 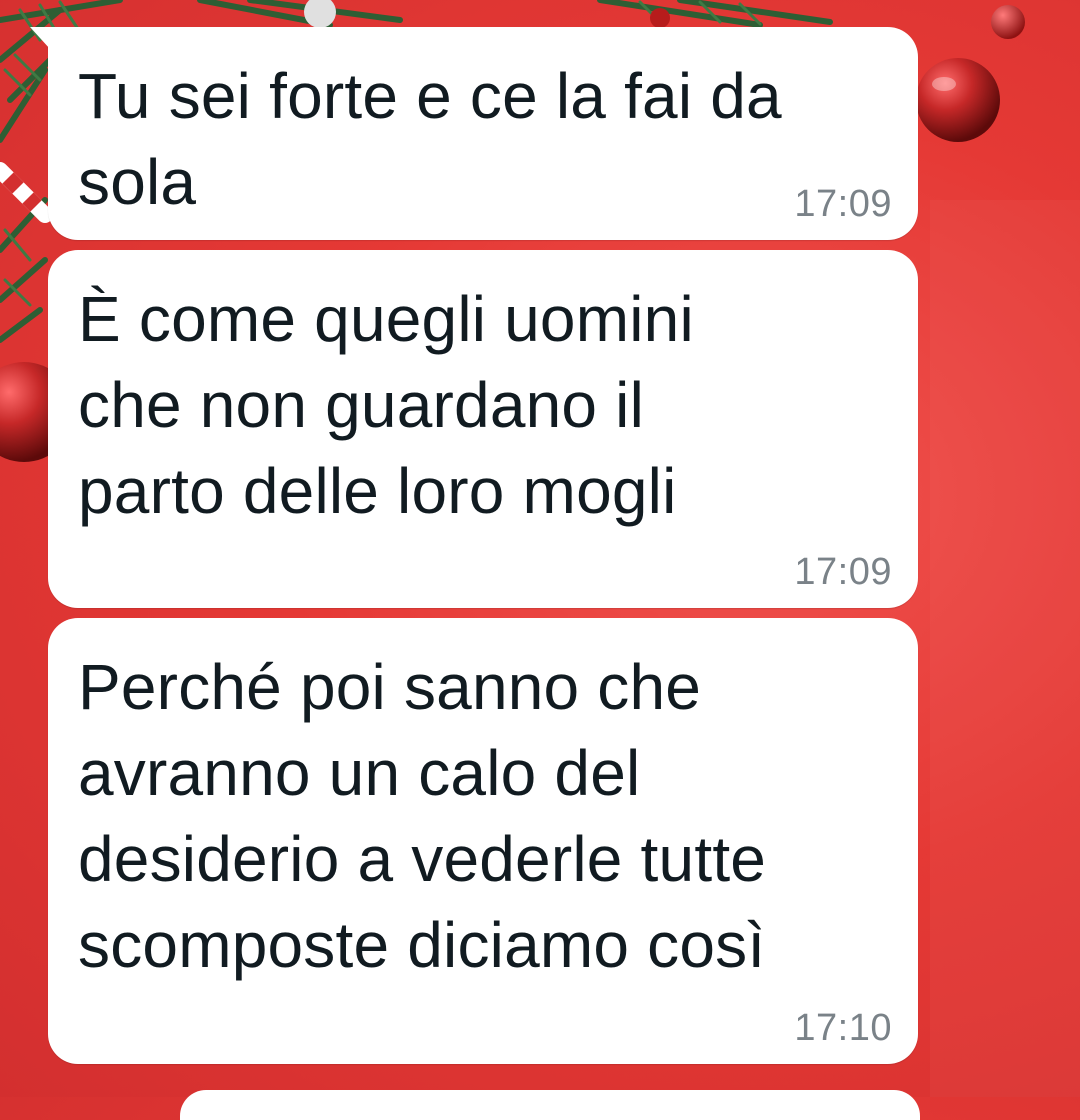 I want to click on message-timestamp: 17:10, so click(x=843, y=1028).